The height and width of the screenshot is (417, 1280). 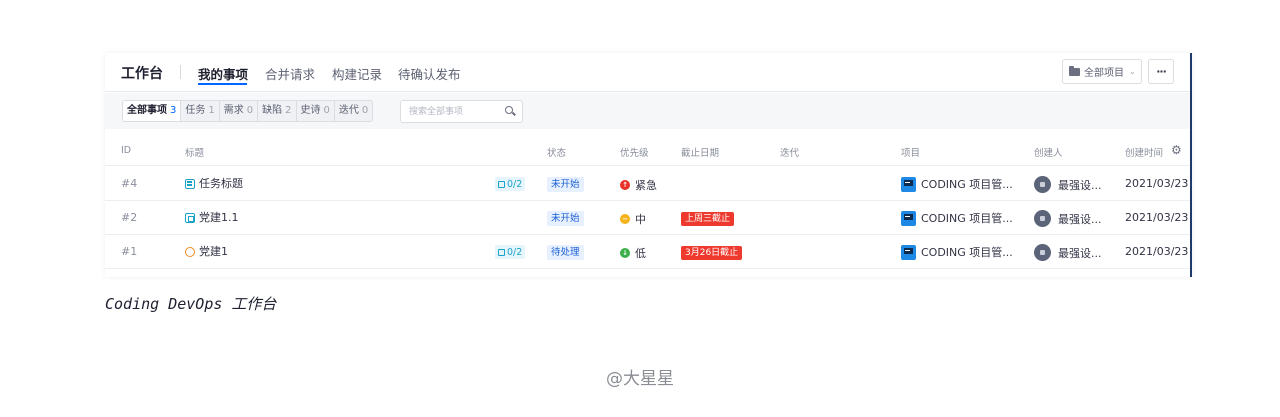 What do you see at coordinates (222, 84) in the screenshot?
I see `active-tab-indicator` at bounding box center [222, 84].